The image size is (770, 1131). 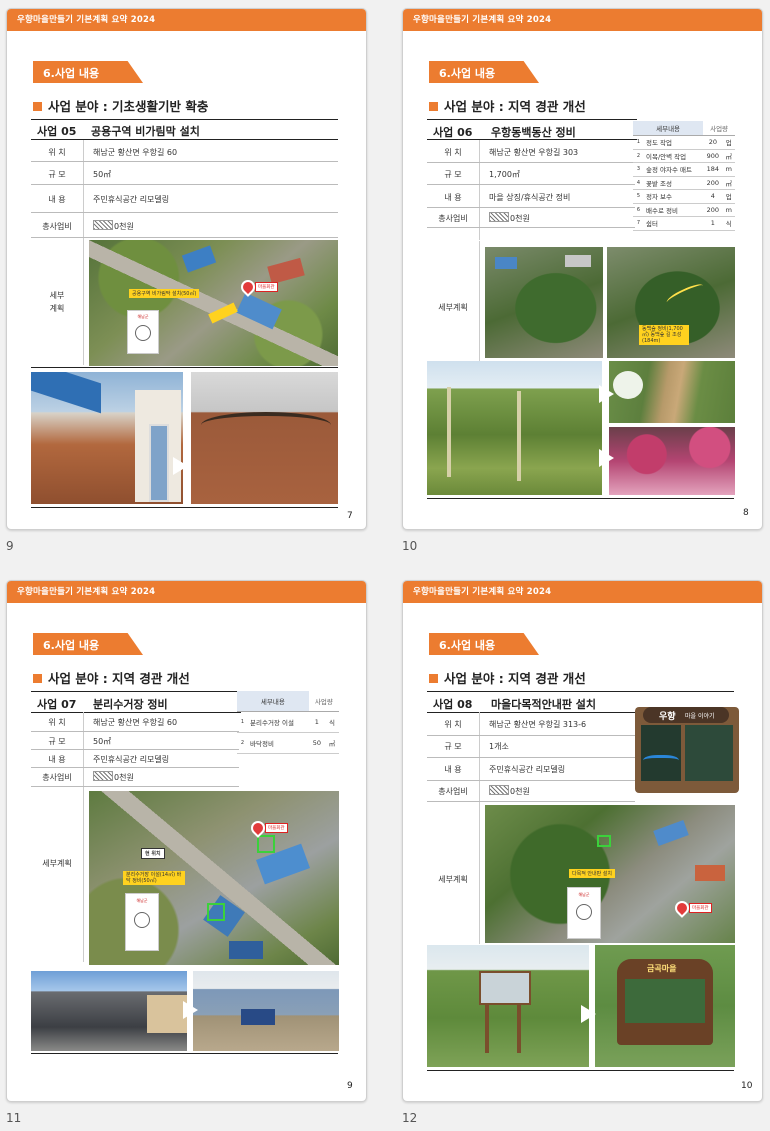 I want to click on slide-header: 우향마을만들기 기본계획 요약 2024, so click(x=186, y=20).